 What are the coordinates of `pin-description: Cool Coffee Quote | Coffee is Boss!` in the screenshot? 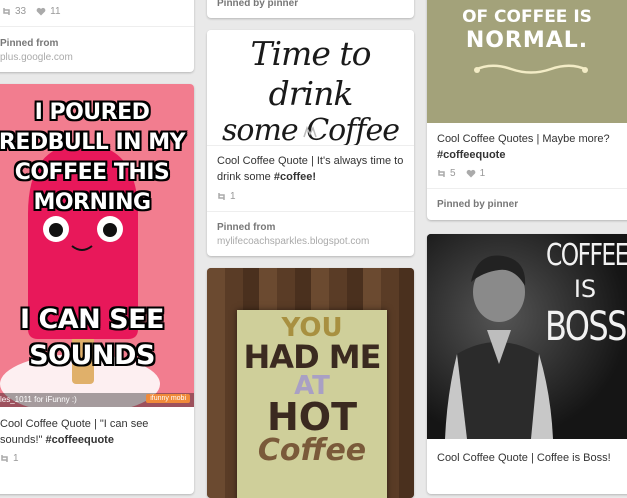 It's located at (532, 458).